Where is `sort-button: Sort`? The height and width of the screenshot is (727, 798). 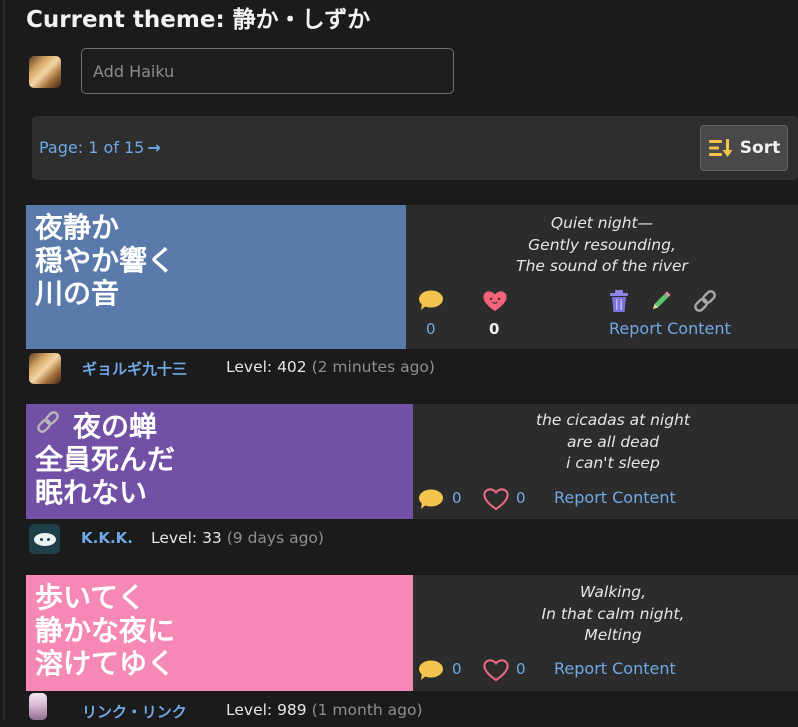
sort-button: Sort is located at coordinates (744, 148).